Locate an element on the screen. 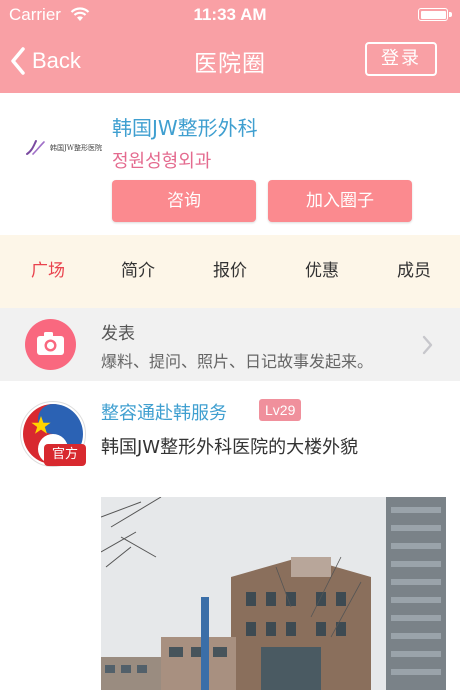 This screenshot has width=460, height=690. app-header: Carrier 11:33 AM Back 医院圈 登录 is located at coordinates (230, 46).